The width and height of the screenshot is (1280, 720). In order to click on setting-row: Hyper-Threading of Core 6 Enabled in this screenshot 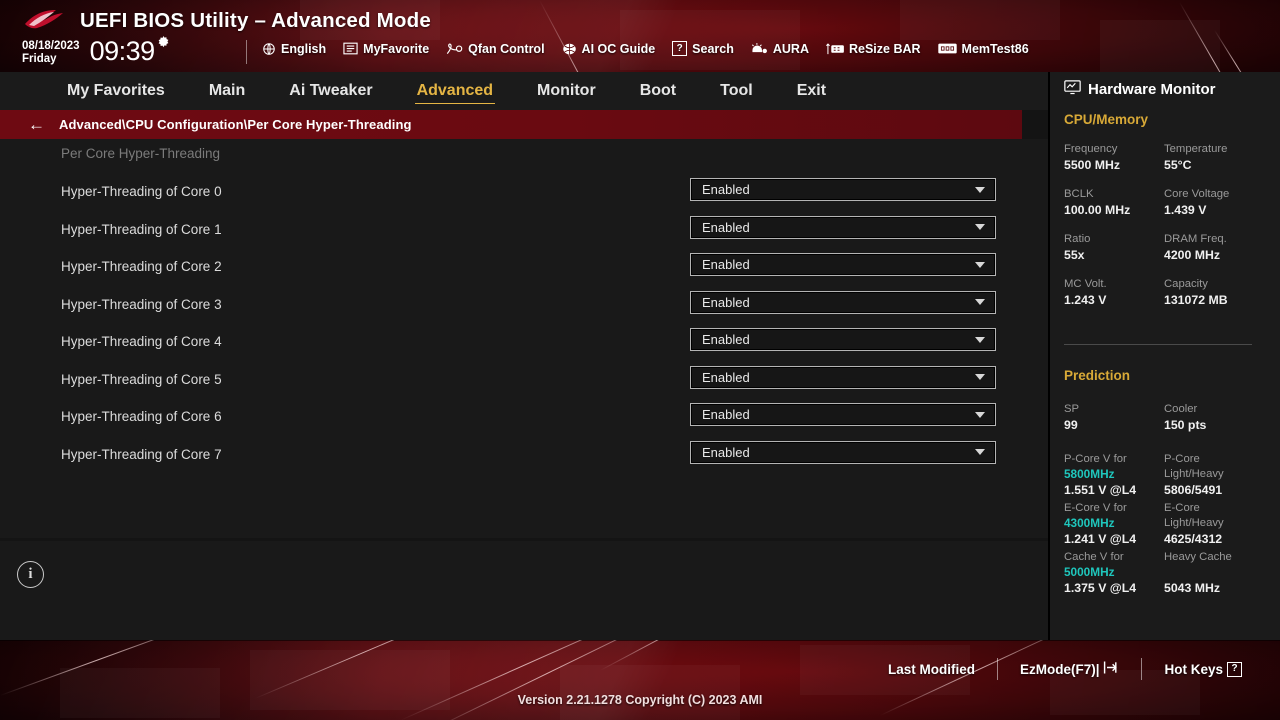, I will do `click(524, 419)`.